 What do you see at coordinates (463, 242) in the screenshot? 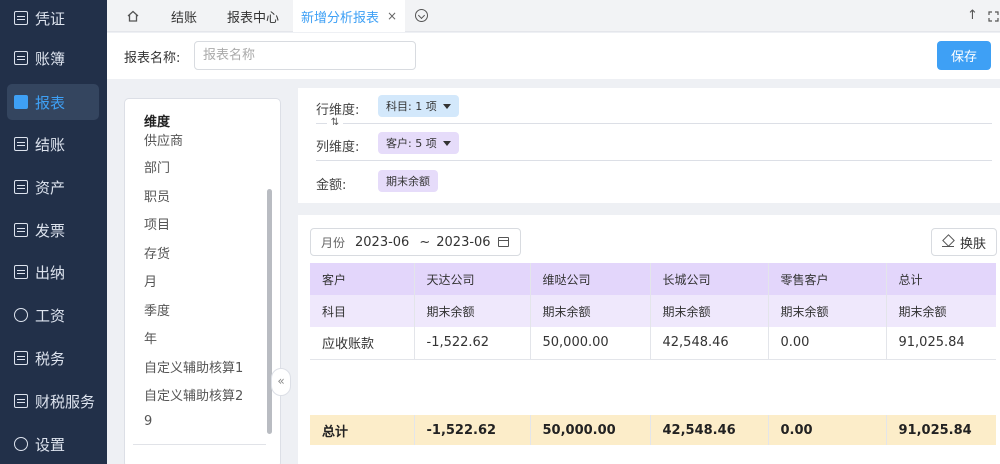
I see `end-month: 2023-06` at bounding box center [463, 242].